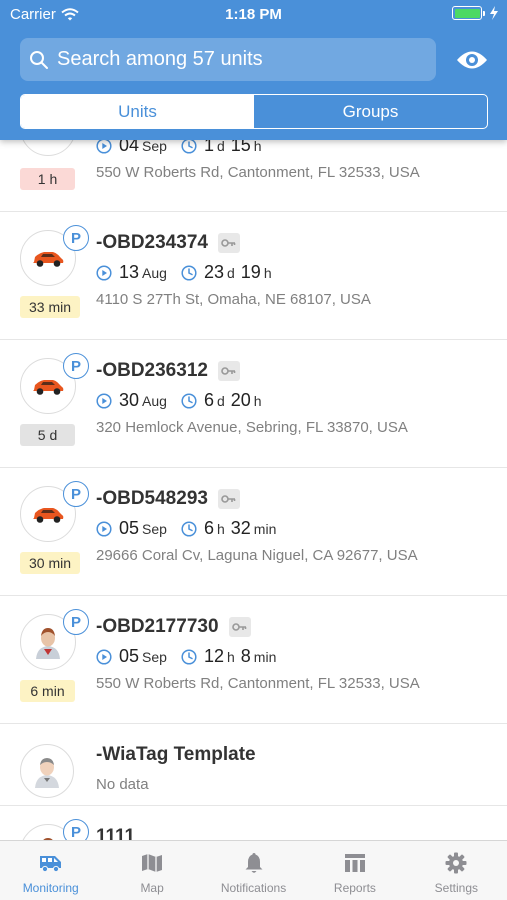  I want to click on search-icon, so click(39, 59).